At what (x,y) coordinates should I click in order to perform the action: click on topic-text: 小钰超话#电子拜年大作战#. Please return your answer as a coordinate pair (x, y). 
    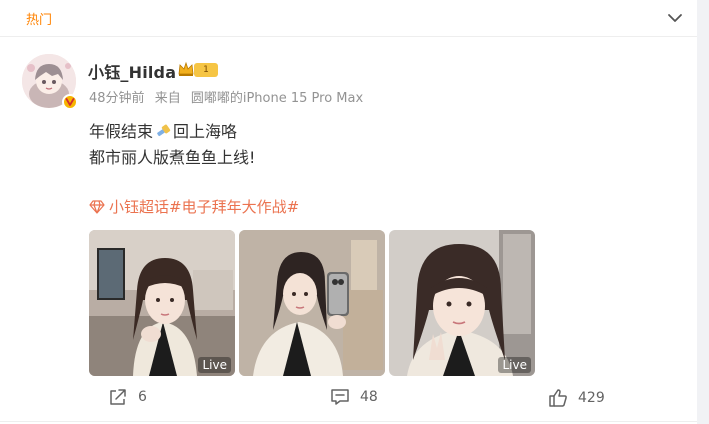
    Looking at the image, I should click on (204, 206).